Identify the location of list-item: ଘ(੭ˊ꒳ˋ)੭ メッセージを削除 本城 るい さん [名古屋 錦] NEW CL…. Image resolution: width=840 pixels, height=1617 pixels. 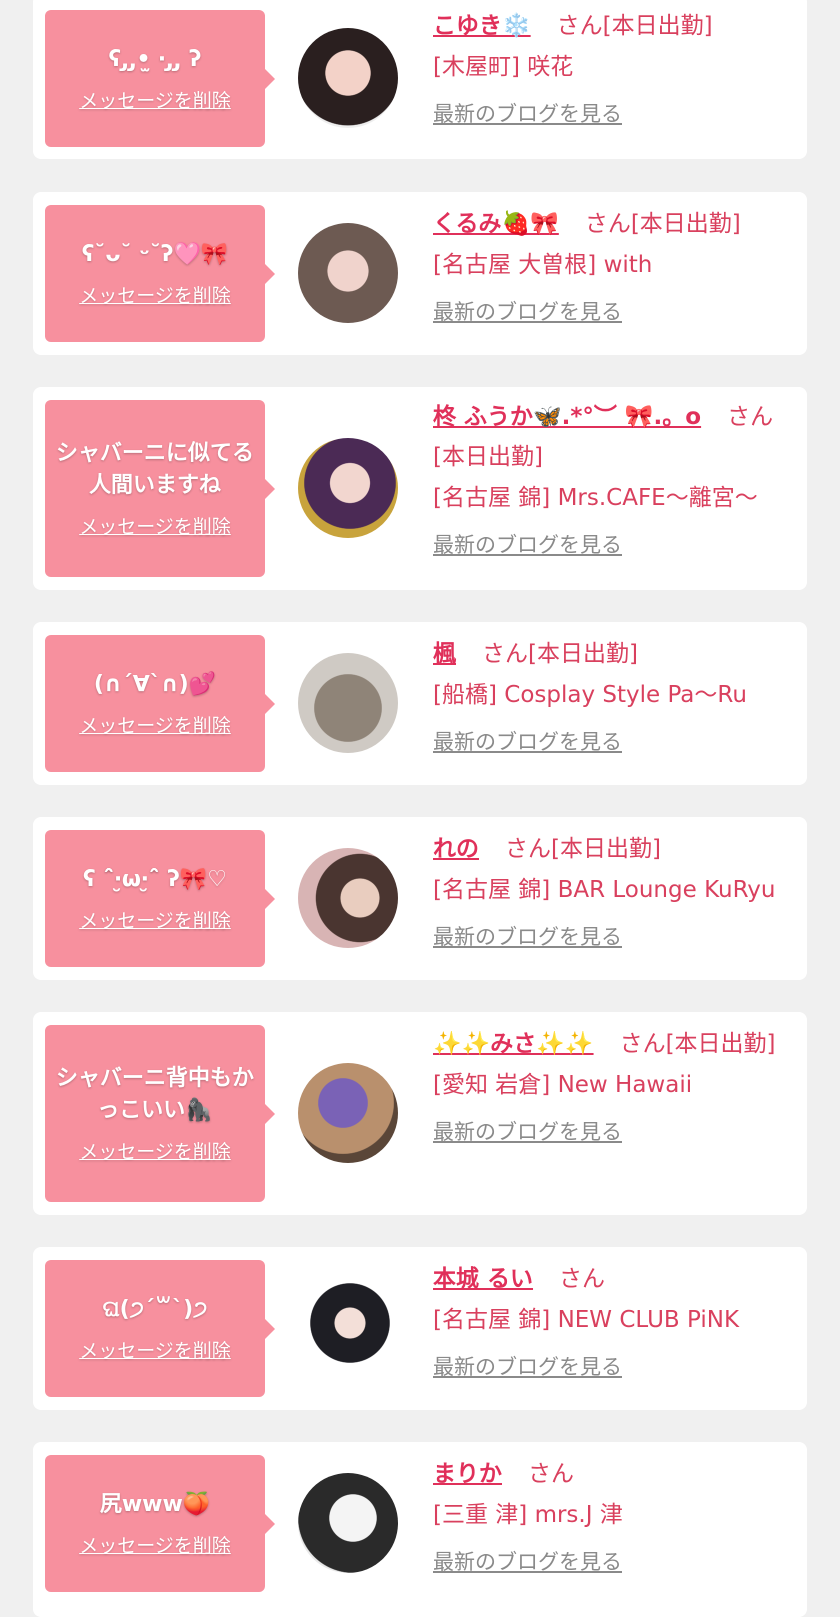
(420, 1328).